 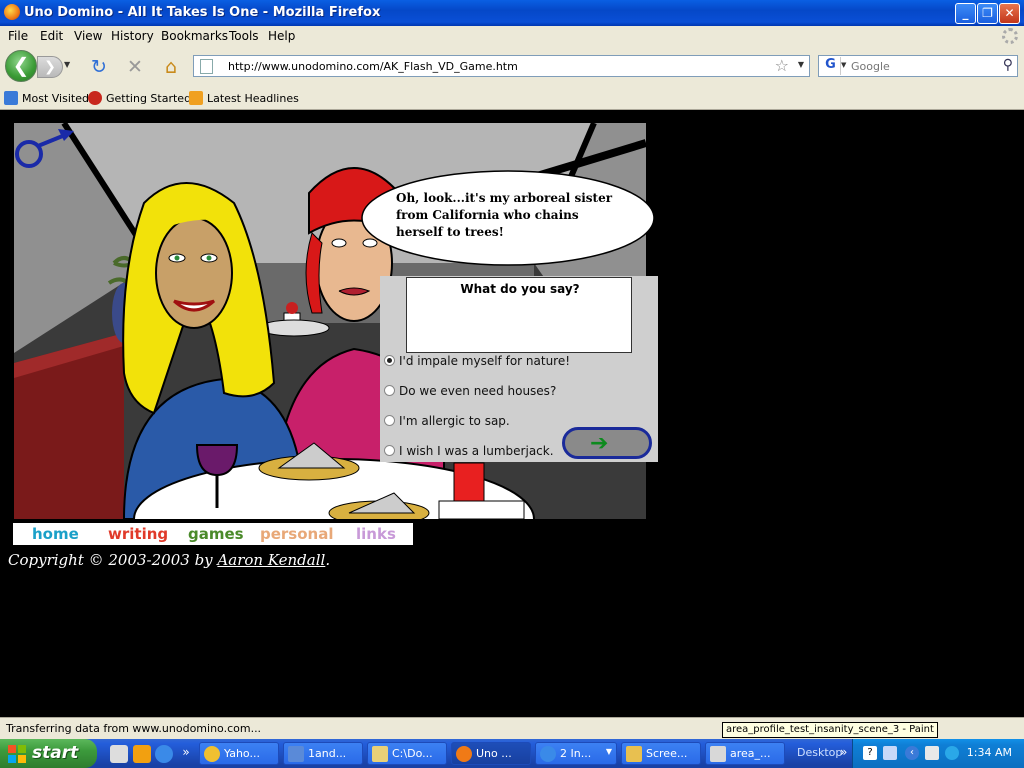 What do you see at coordinates (12, 12) in the screenshot?
I see `firefox-icon` at bounding box center [12, 12].